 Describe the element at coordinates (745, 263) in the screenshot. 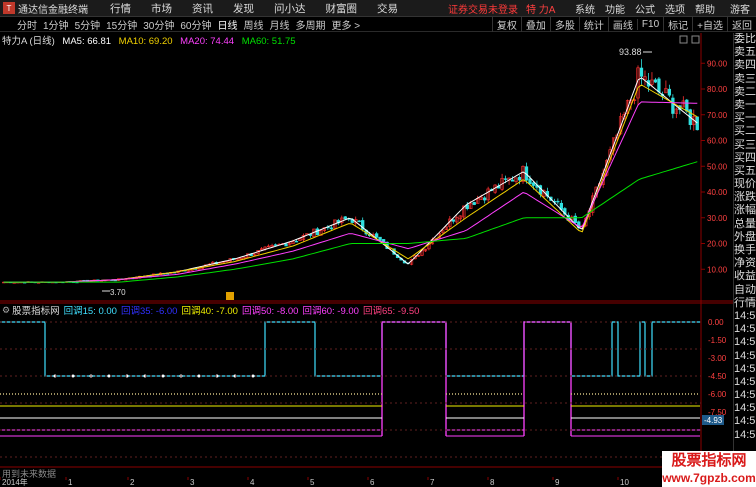

I see `side-panel-label: 净资` at that location.